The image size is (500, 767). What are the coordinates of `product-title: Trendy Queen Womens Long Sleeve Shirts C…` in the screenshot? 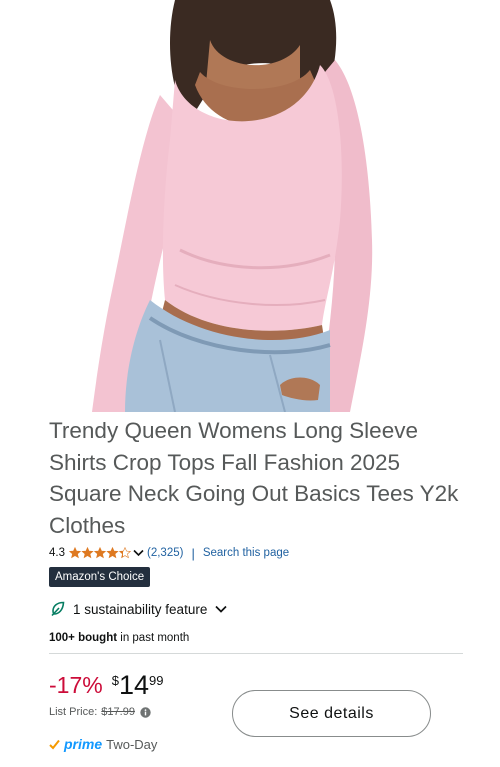 It's located at (259, 478).